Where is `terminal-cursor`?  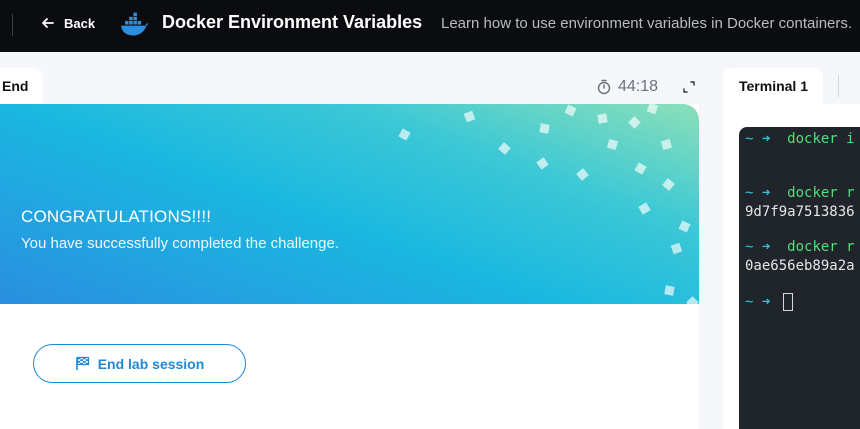
terminal-cursor is located at coordinates (787, 302).